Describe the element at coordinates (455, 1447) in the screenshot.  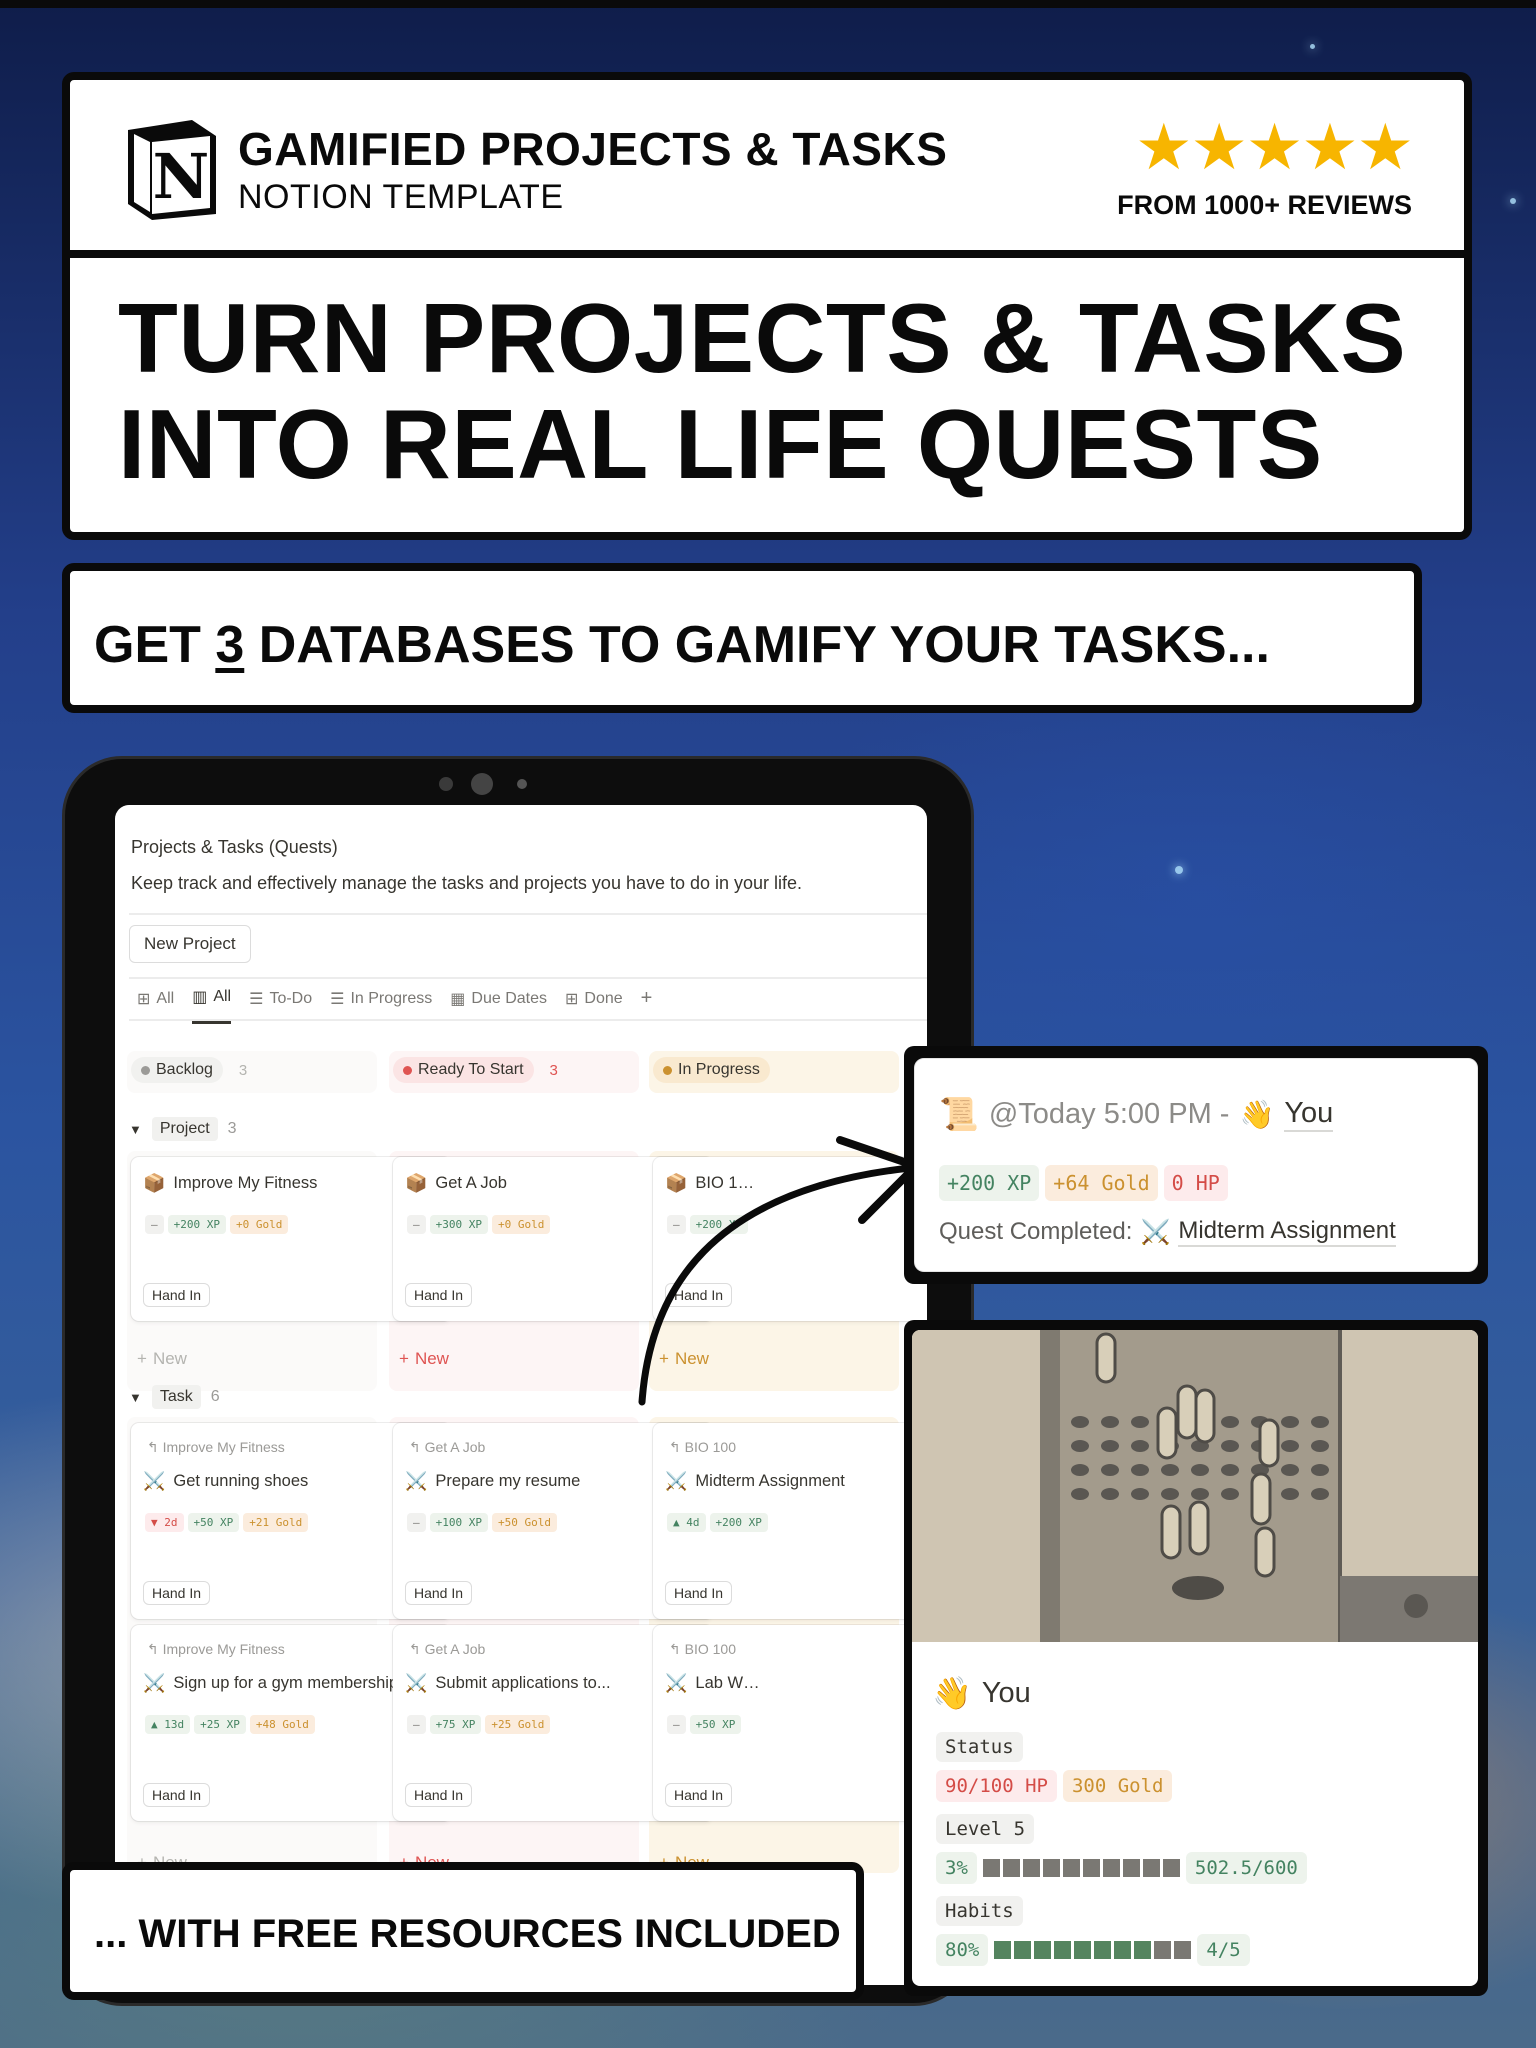
I see `parent-project-name: Get A Job` at that location.